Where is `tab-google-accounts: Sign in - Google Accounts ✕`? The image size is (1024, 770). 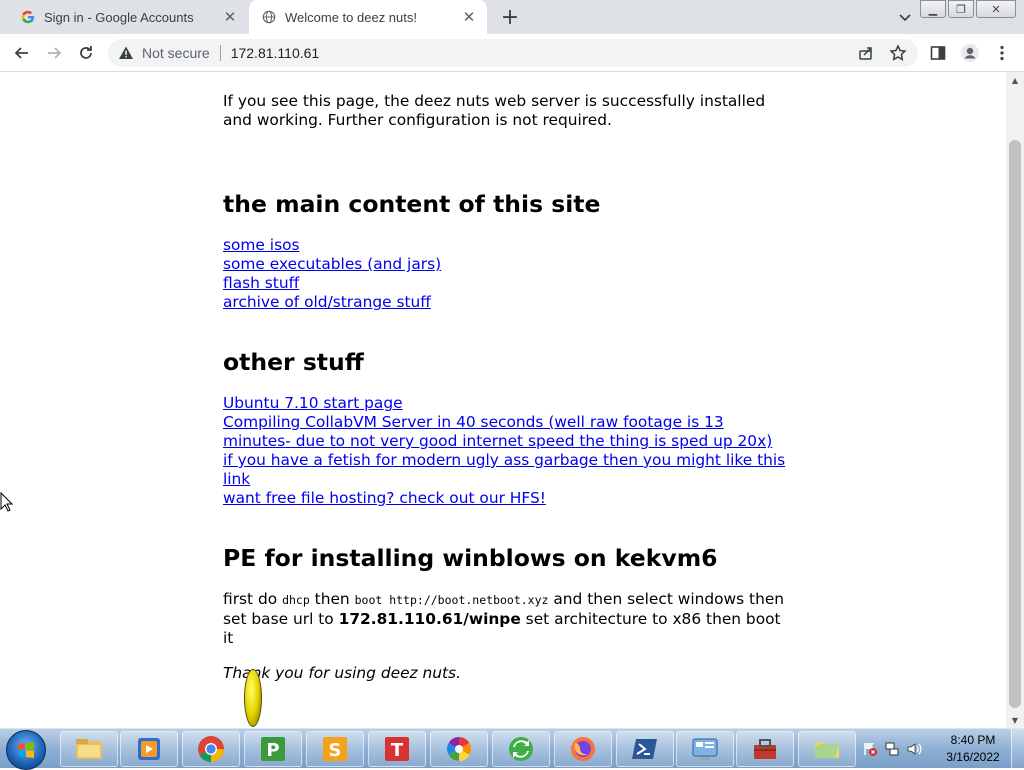
tab-google-accounts: Sign in - Google Accounts ✕ is located at coordinates (128, 17).